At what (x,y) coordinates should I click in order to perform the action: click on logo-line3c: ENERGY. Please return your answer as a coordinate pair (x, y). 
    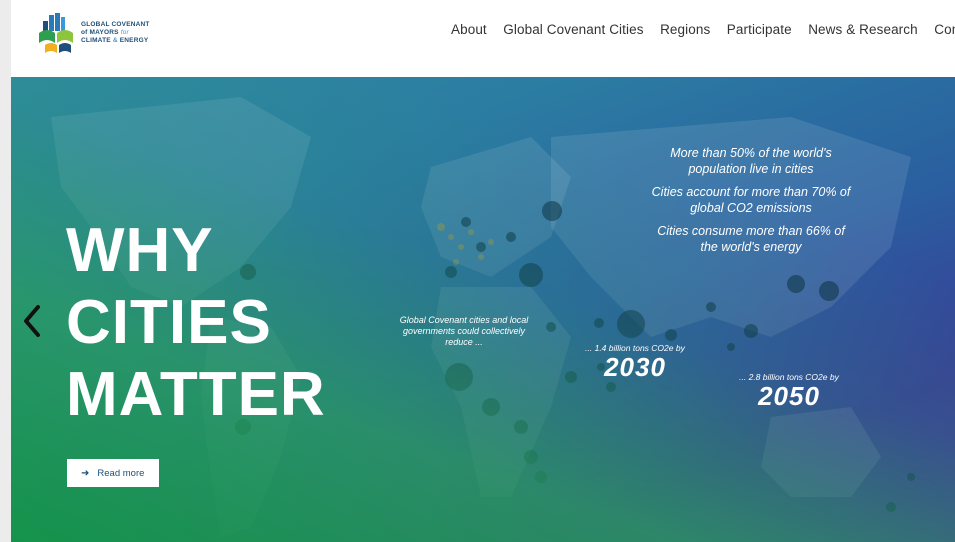
    Looking at the image, I should click on (134, 40).